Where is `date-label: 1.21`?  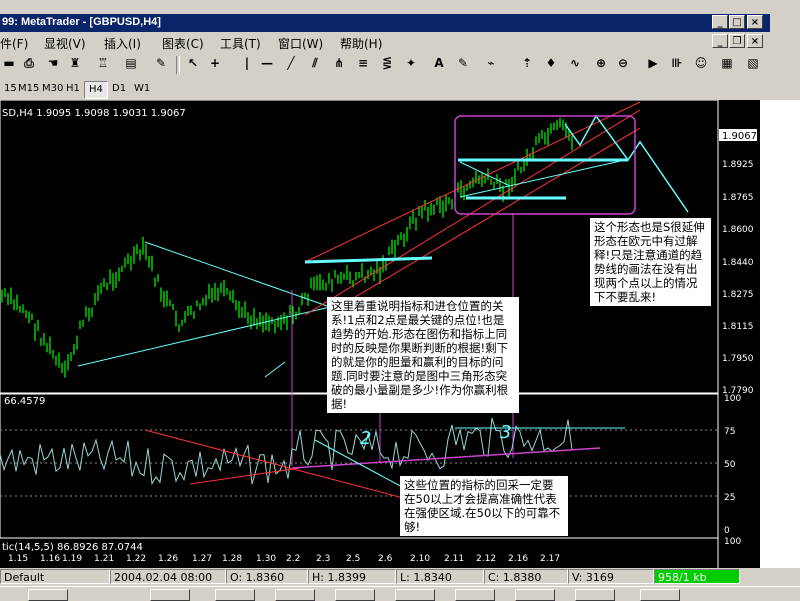 date-label: 1.21 is located at coordinates (104, 559).